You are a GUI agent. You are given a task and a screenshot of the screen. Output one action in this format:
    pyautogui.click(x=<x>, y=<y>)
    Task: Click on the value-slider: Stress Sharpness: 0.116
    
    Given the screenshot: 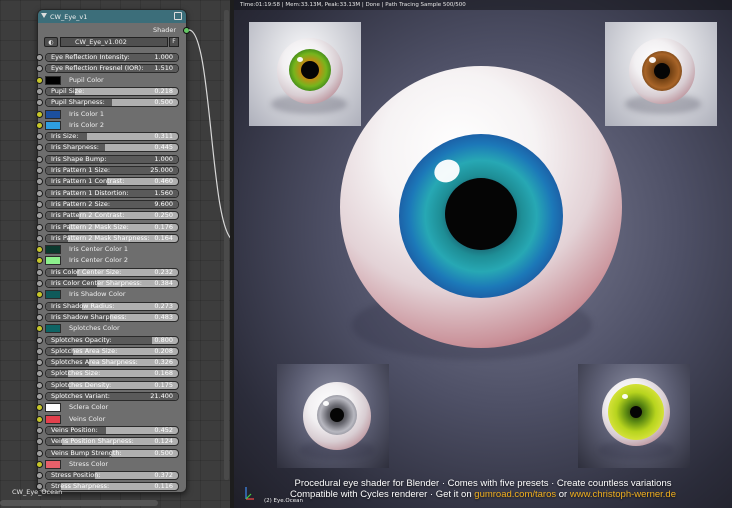 What is the action you would take?
    pyautogui.click(x=112, y=487)
    